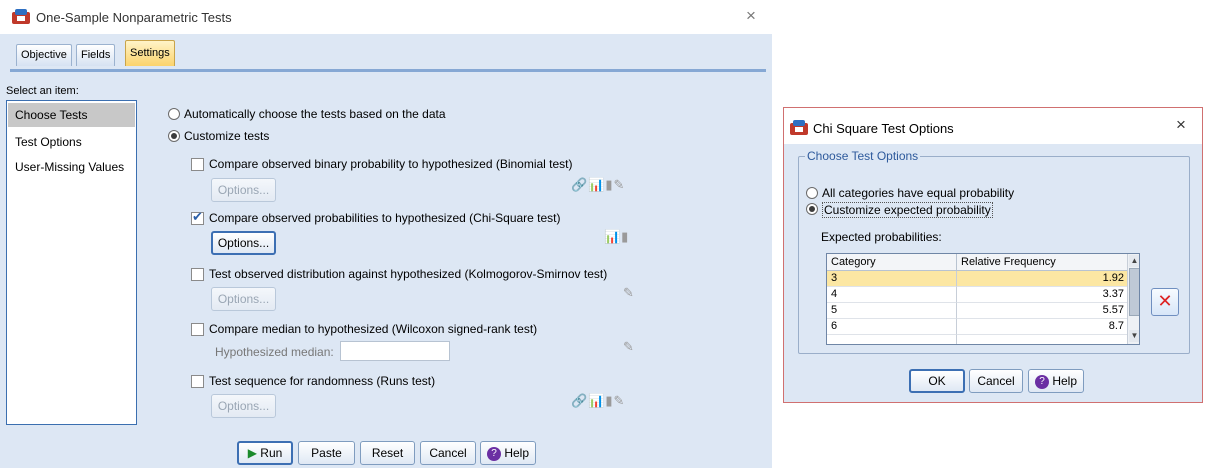  I want to click on chi-square-field-type-icons: 📊▮, so click(617, 237).